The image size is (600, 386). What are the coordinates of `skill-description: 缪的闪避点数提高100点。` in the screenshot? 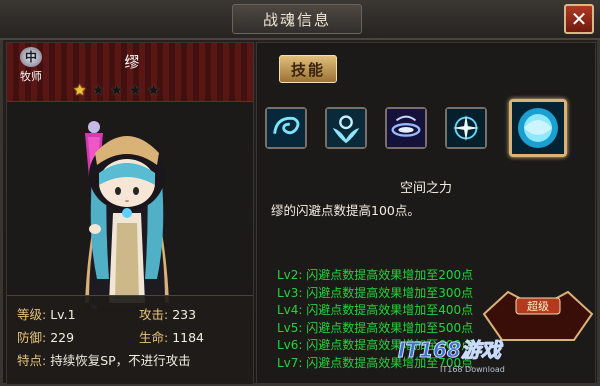 It's located at (345, 210).